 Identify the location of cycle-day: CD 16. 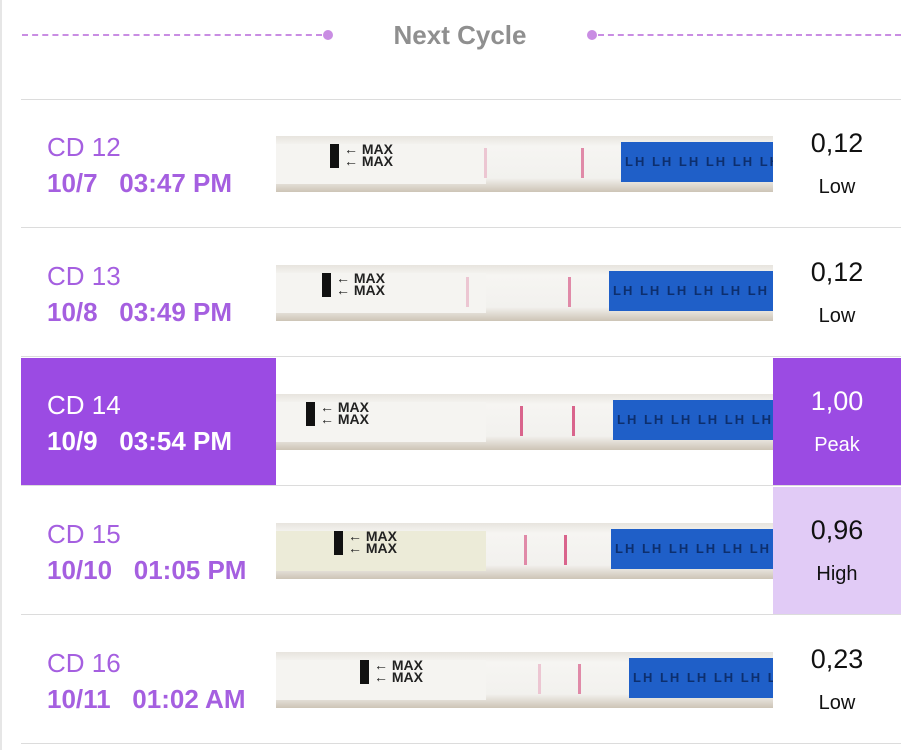
(84, 663).